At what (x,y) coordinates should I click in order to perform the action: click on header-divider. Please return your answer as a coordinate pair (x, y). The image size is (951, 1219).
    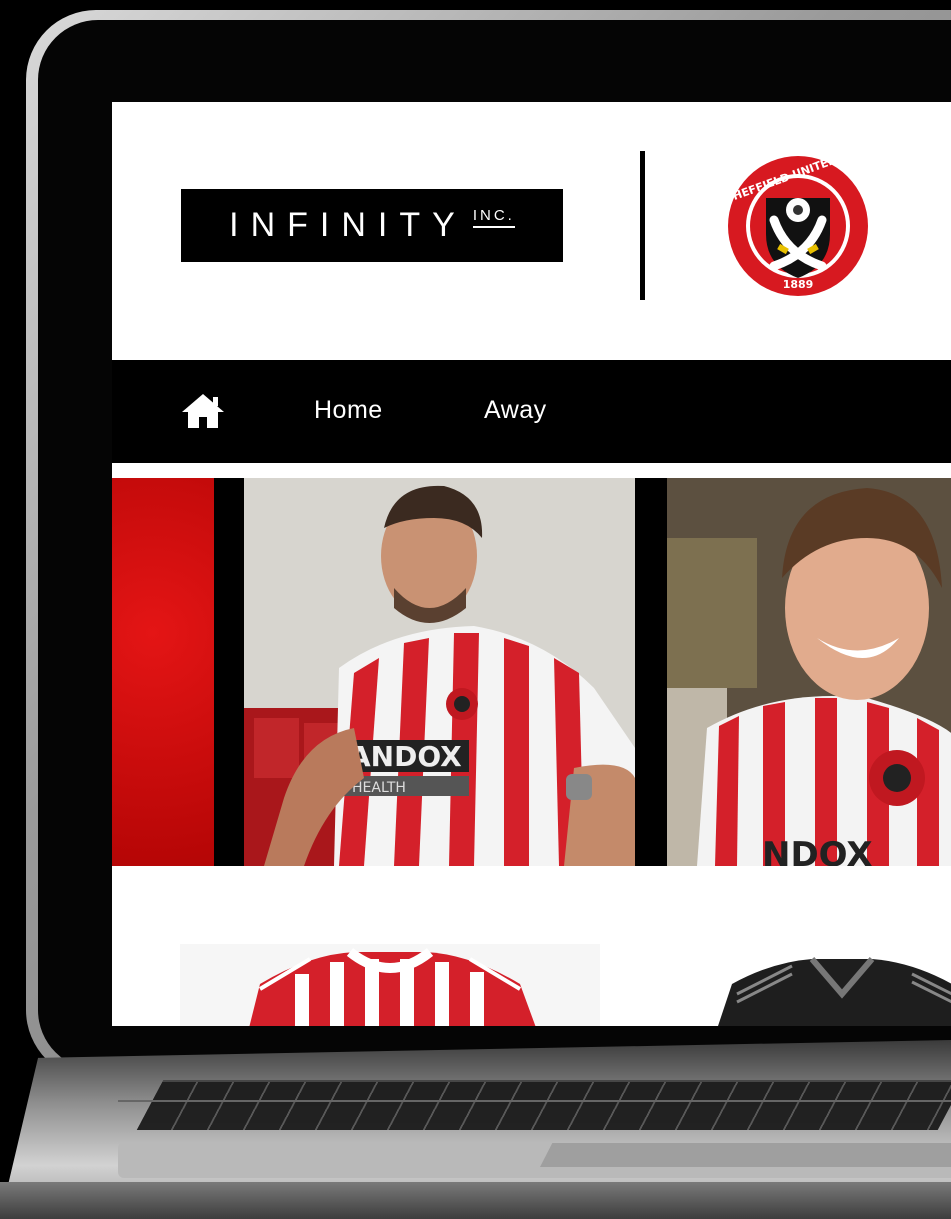
    Looking at the image, I should click on (642, 225).